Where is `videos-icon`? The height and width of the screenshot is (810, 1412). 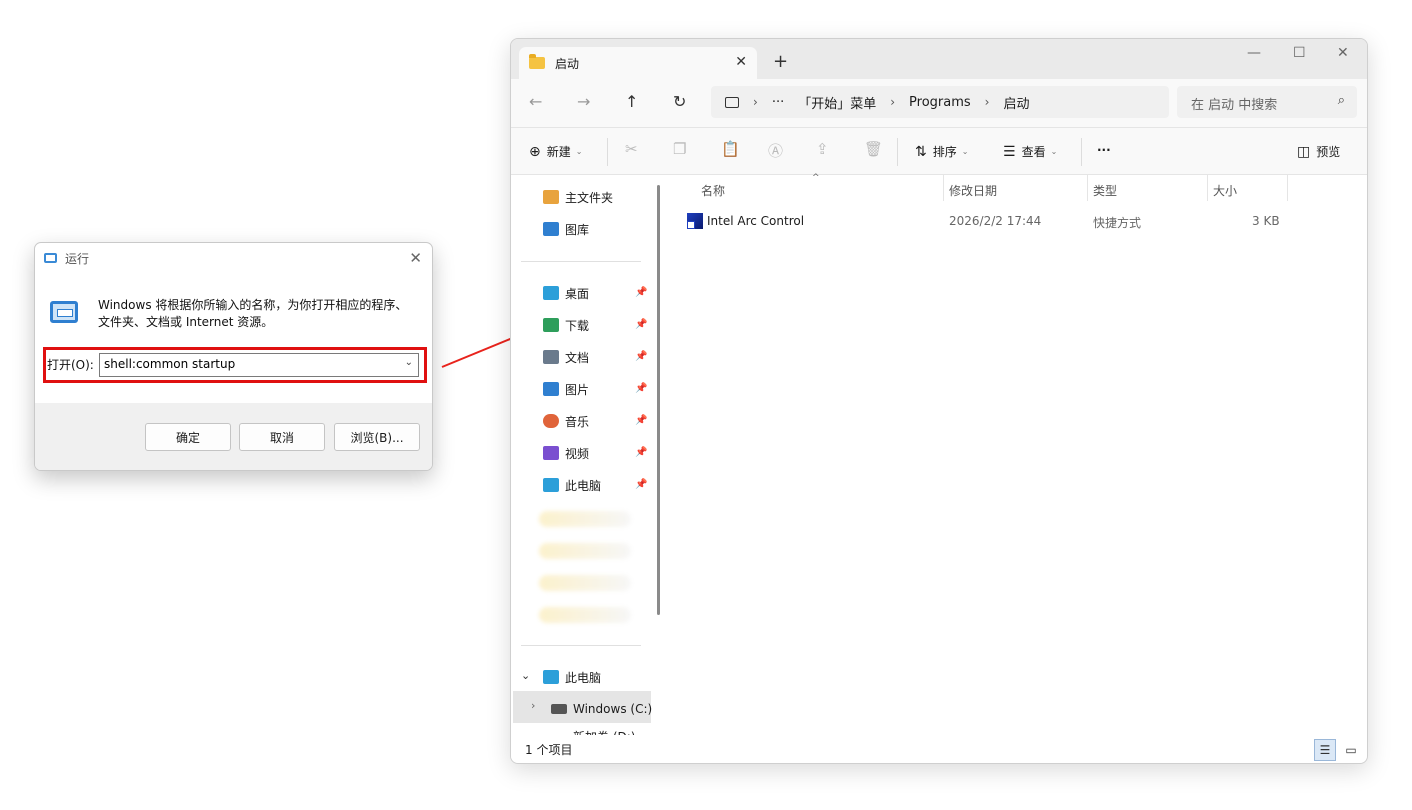
videos-icon is located at coordinates (551, 453).